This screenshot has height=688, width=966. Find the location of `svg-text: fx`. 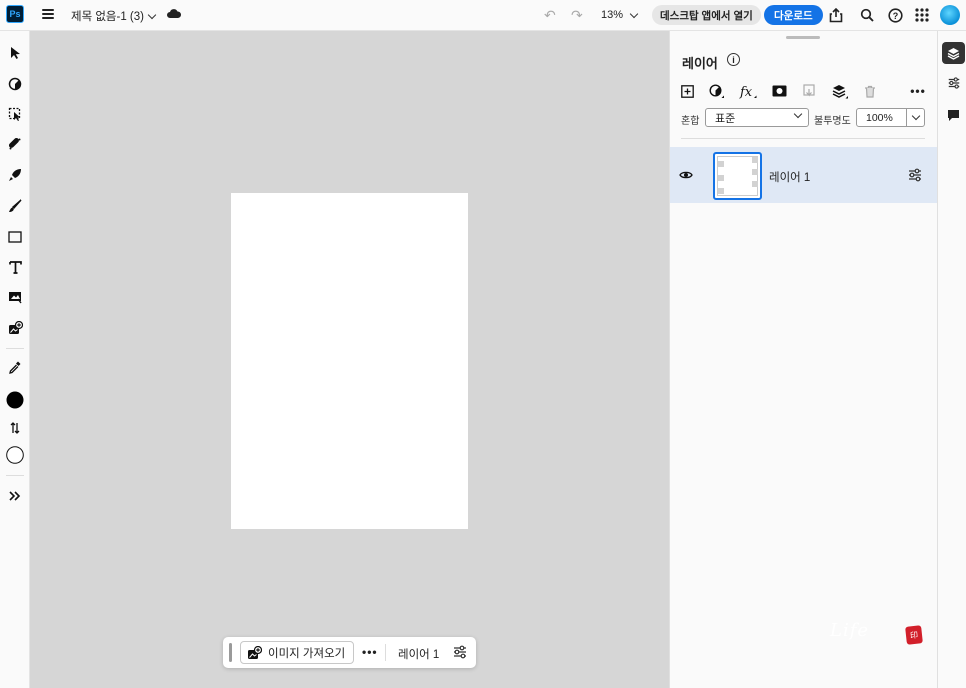

svg-text: fx is located at coordinates (746, 92).